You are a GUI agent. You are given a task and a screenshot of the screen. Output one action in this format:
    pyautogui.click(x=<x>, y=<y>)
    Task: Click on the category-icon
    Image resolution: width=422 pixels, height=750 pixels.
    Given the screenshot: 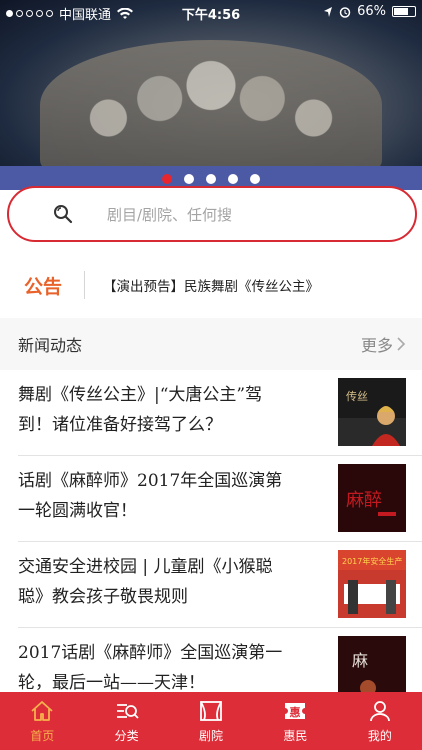 What is the action you would take?
    pyautogui.click(x=127, y=711)
    